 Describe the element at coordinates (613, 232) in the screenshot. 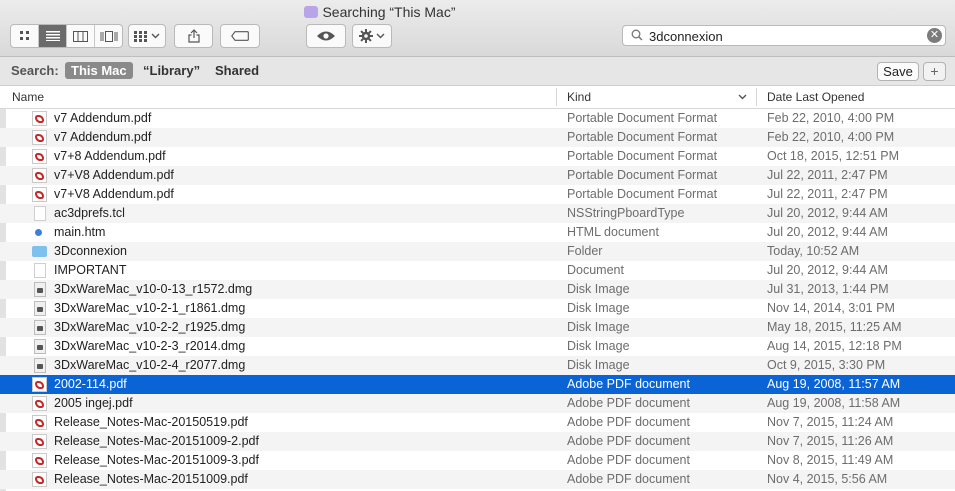

I see `file-kind: HTML document` at that location.